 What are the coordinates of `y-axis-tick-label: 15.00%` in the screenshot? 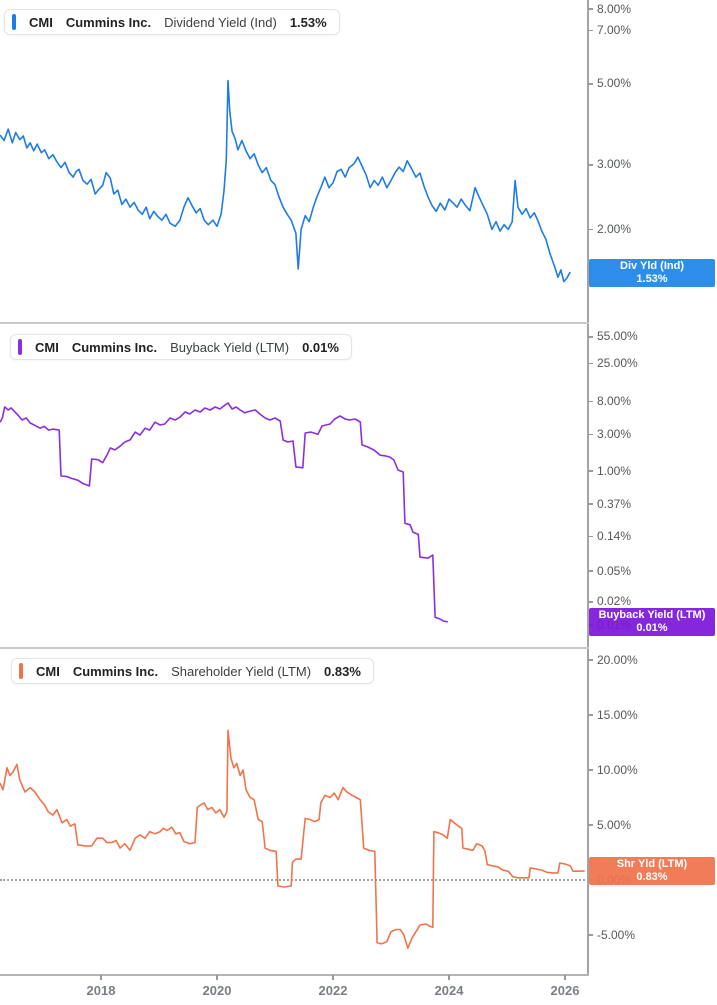 It's located at (617, 714).